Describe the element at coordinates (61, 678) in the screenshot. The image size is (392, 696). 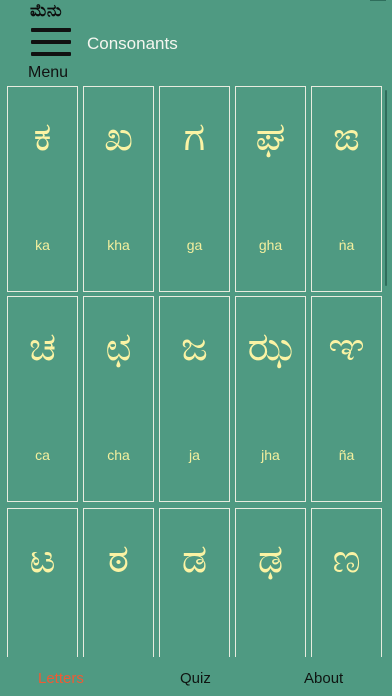
I see `tab-letters: Letters` at that location.